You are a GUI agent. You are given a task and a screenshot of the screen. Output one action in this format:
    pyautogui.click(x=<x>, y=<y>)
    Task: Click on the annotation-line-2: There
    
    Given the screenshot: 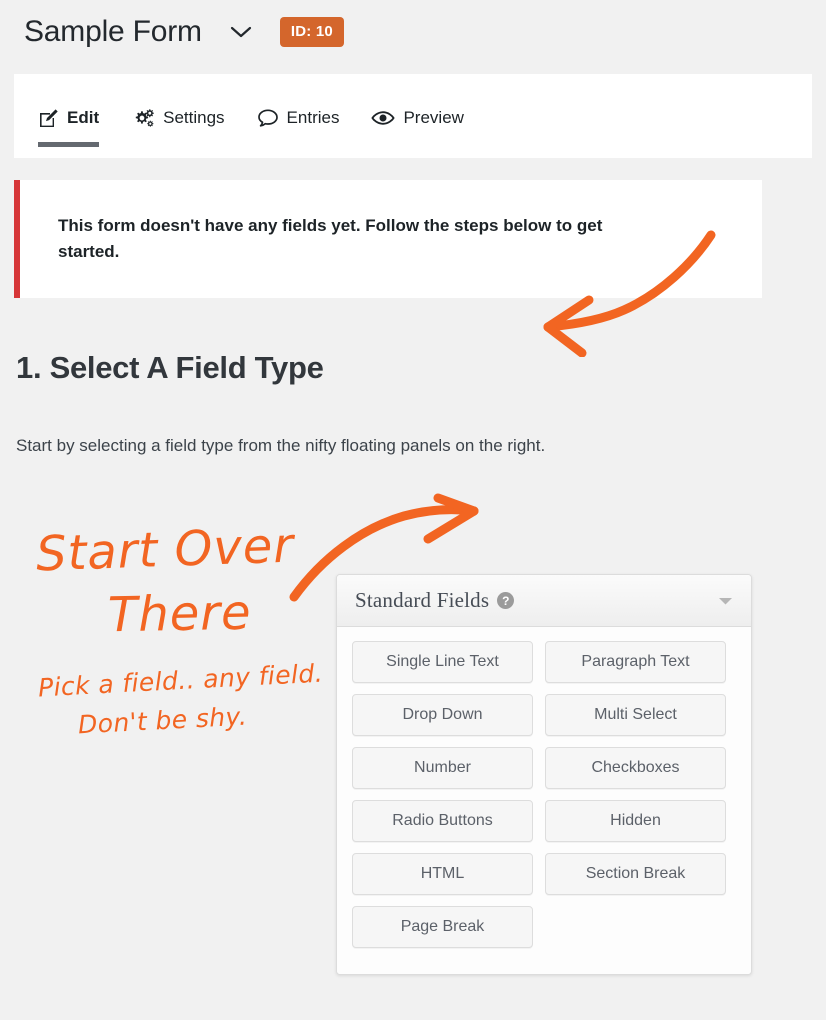 What is the action you would take?
    pyautogui.click(x=180, y=614)
    